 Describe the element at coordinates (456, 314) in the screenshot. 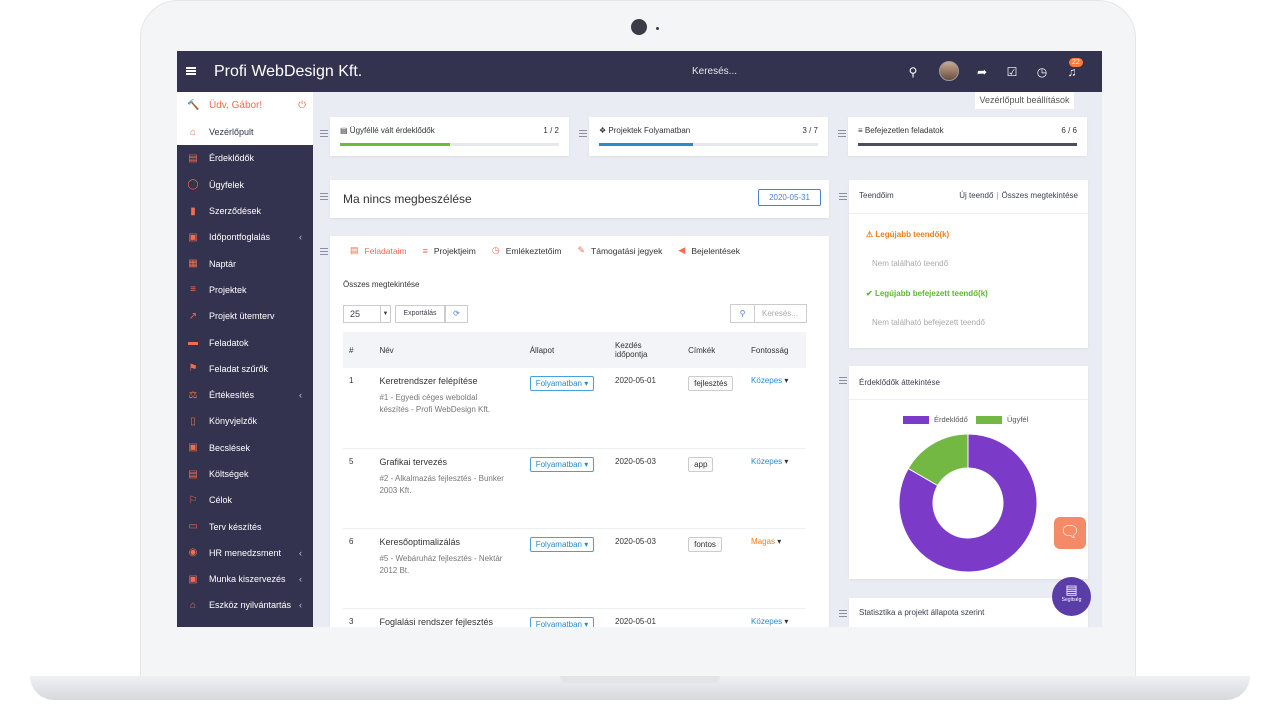

I see `refresh-button: ⟳` at that location.